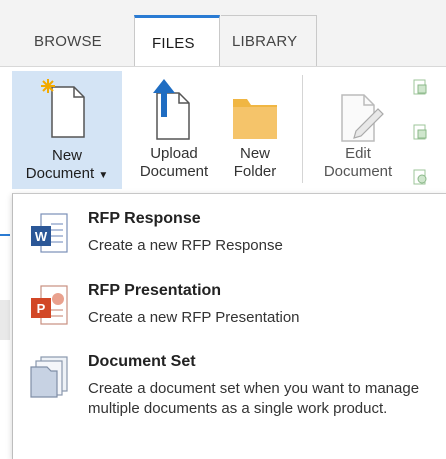 The width and height of the screenshot is (446, 459). I want to click on menu-item-title: RFP Presentation, so click(155, 290).